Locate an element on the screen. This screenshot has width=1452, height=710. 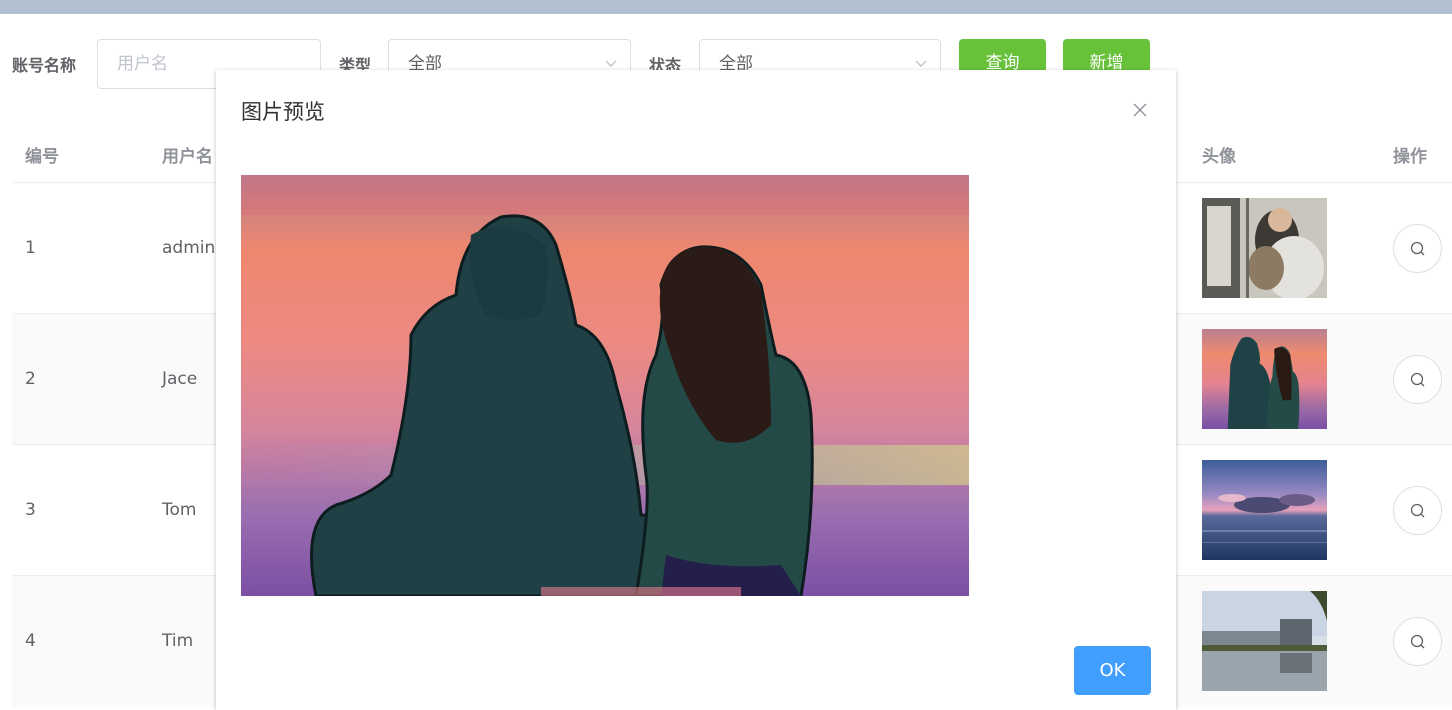
row-username: Tim is located at coordinates (178, 641).